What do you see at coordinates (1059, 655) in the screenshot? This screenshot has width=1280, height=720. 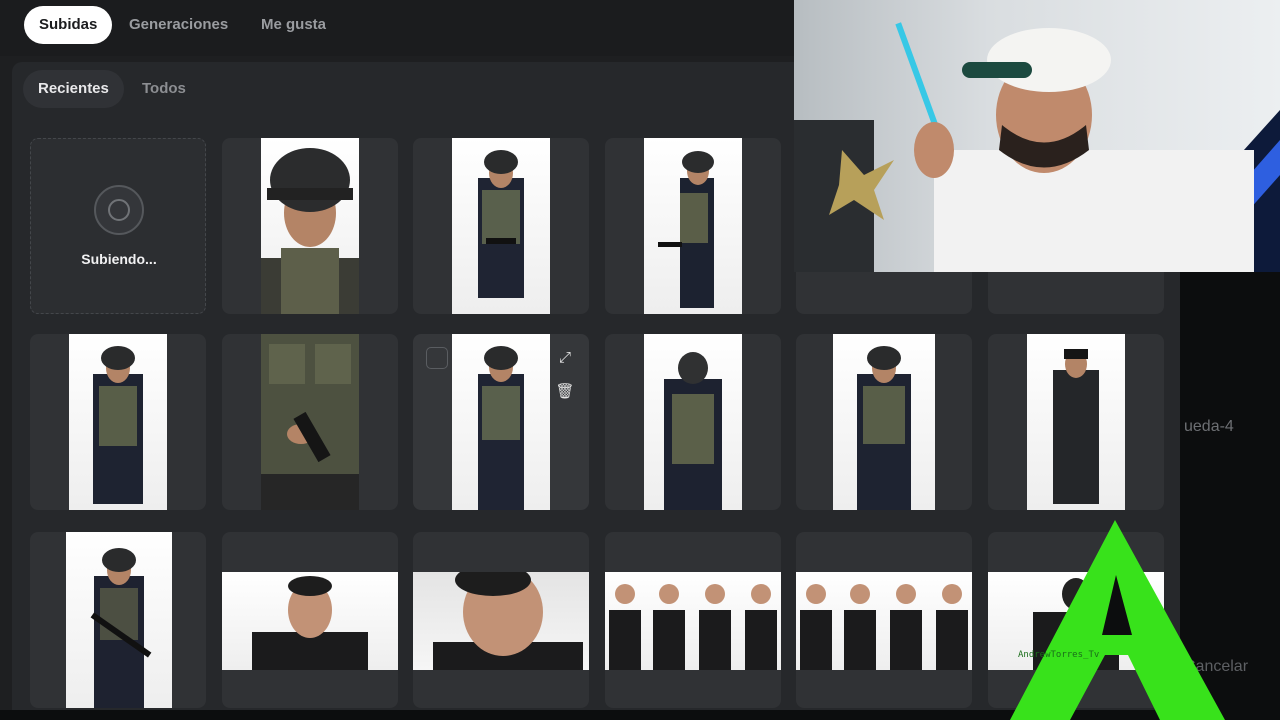 I see `channel-watermark: AndrewTorres_Tv` at bounding box center [1059, 655].